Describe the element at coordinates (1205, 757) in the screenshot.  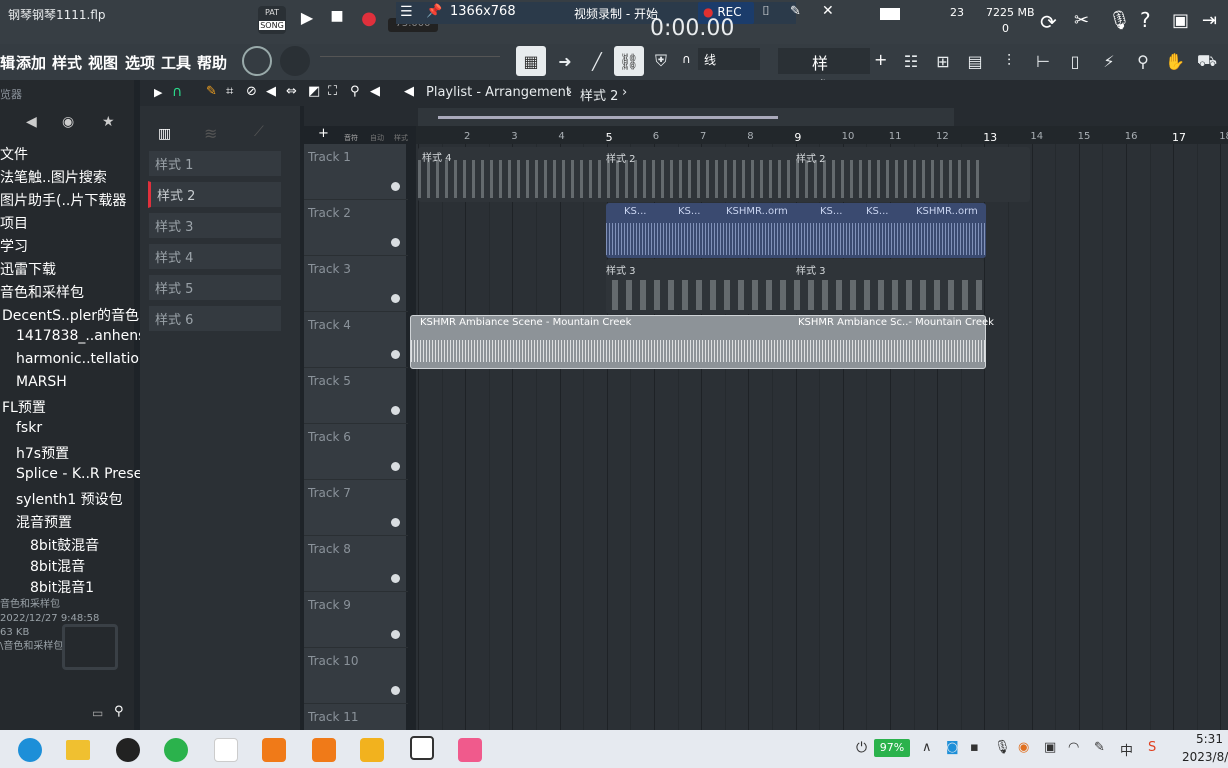
I see `clock-date: 2023/8/` at that location.